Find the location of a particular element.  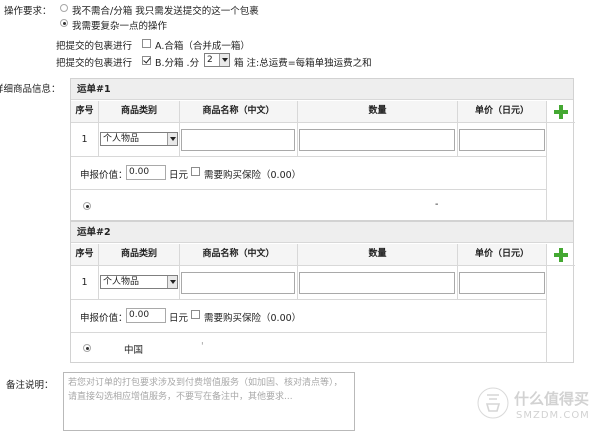

radio-complex is located at coordinates (64, 23).